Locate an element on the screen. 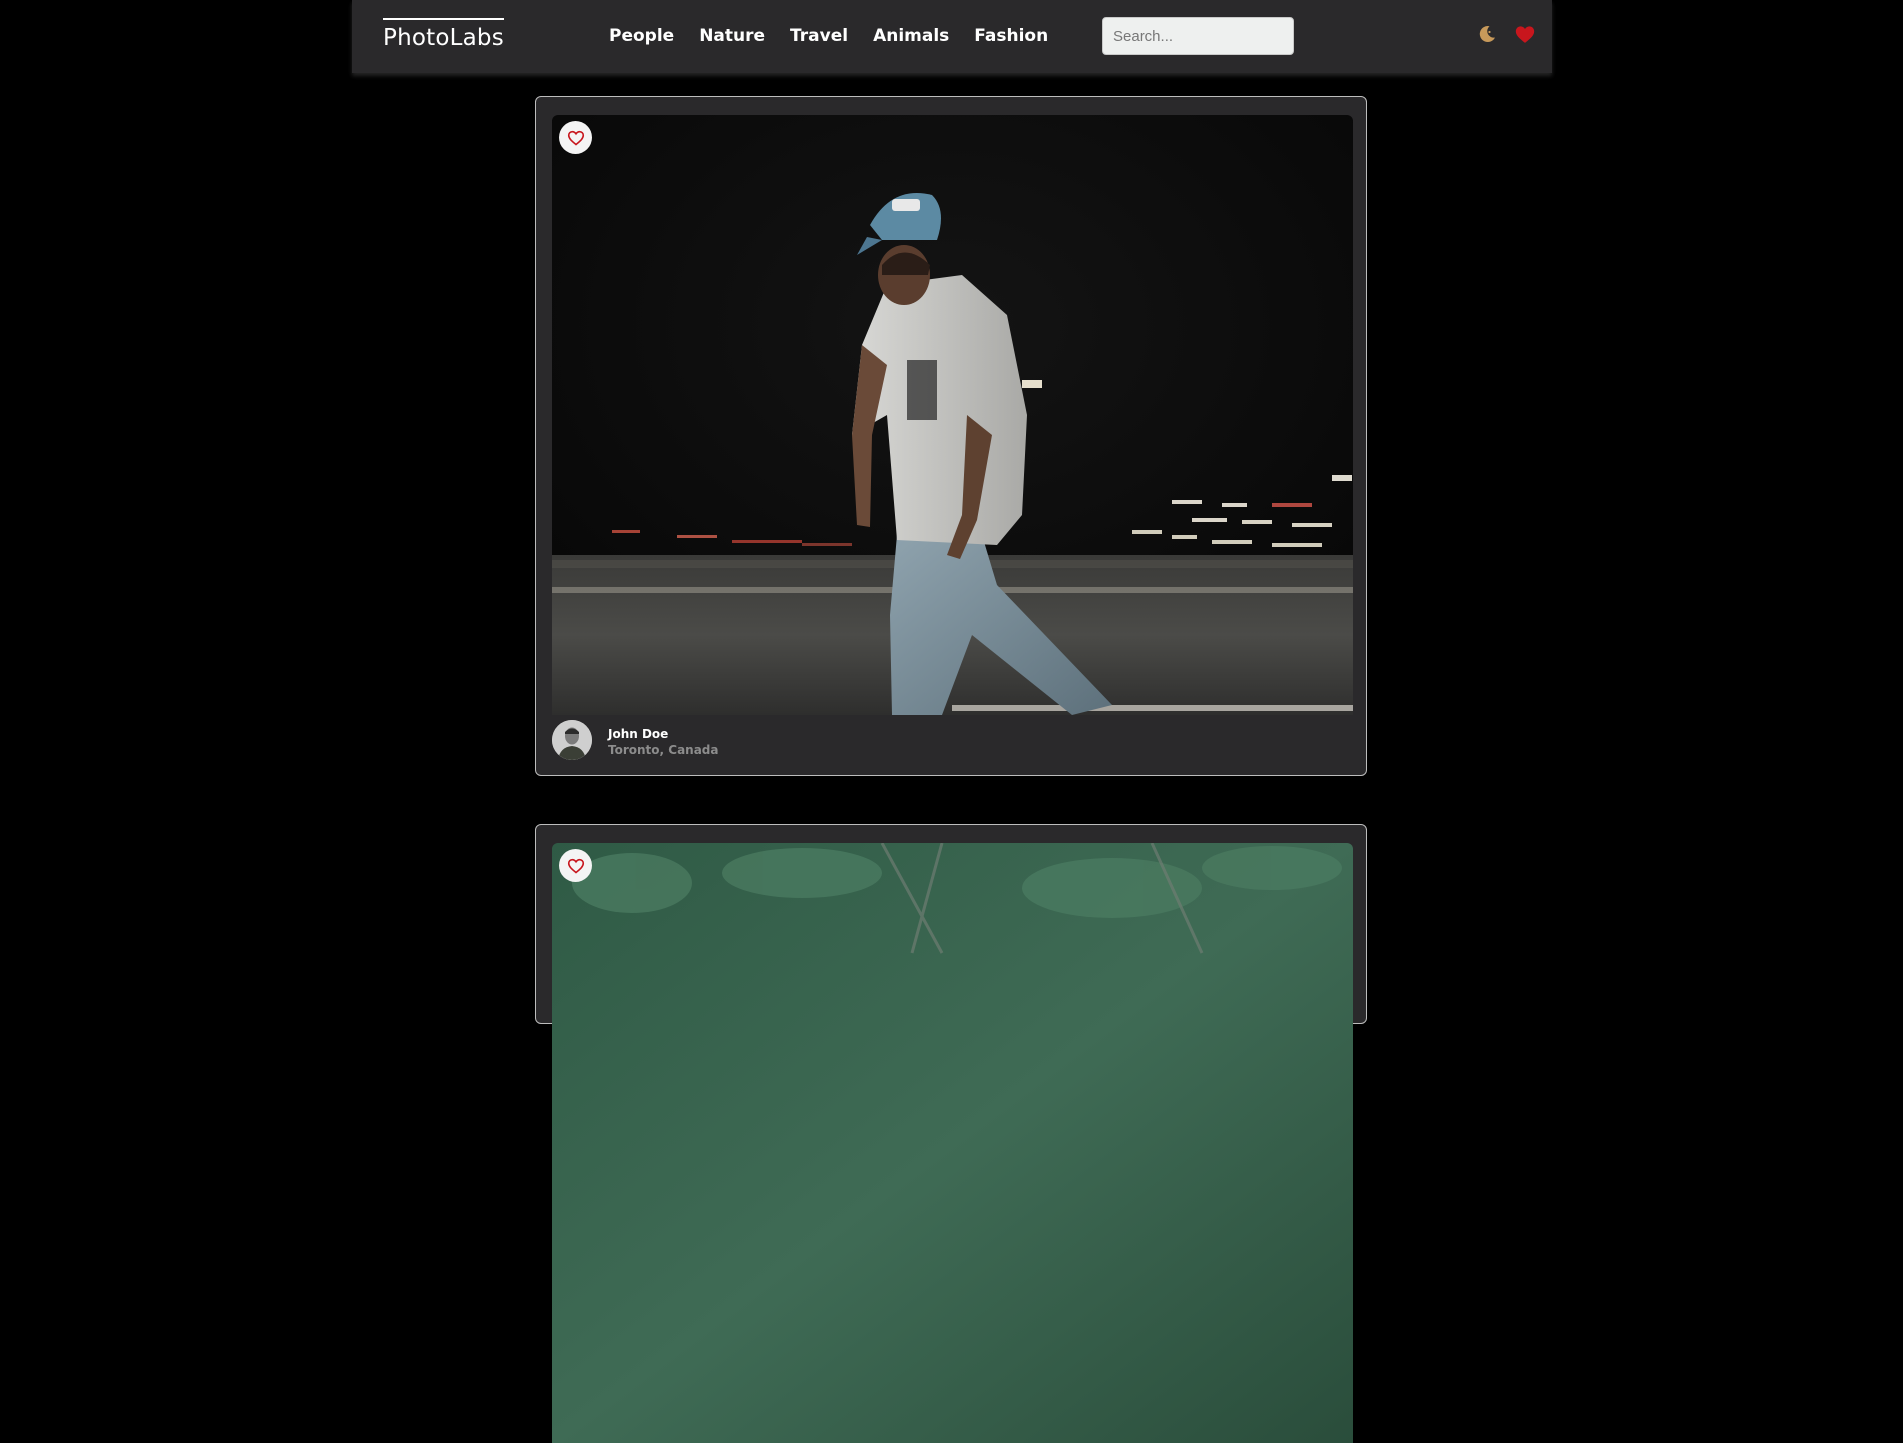  topic-list: People Nature Travel Animals Fashion is located at coordinates (841, 36).